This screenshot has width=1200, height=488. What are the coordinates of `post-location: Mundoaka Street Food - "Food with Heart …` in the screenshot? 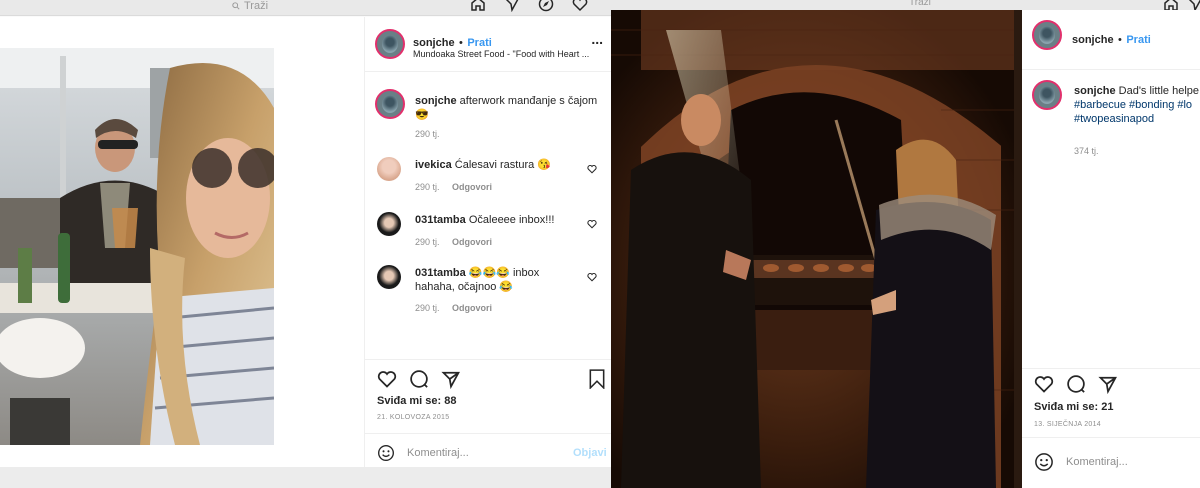 It's located at (509, 54).